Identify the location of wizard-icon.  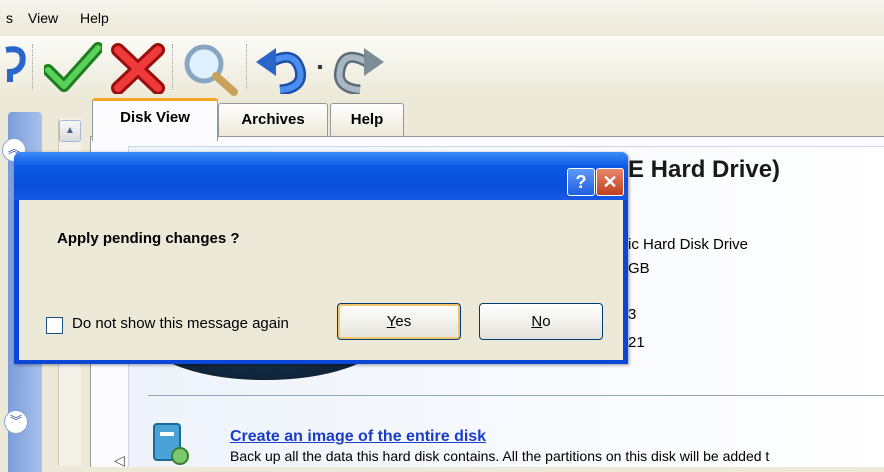
(15, 67).